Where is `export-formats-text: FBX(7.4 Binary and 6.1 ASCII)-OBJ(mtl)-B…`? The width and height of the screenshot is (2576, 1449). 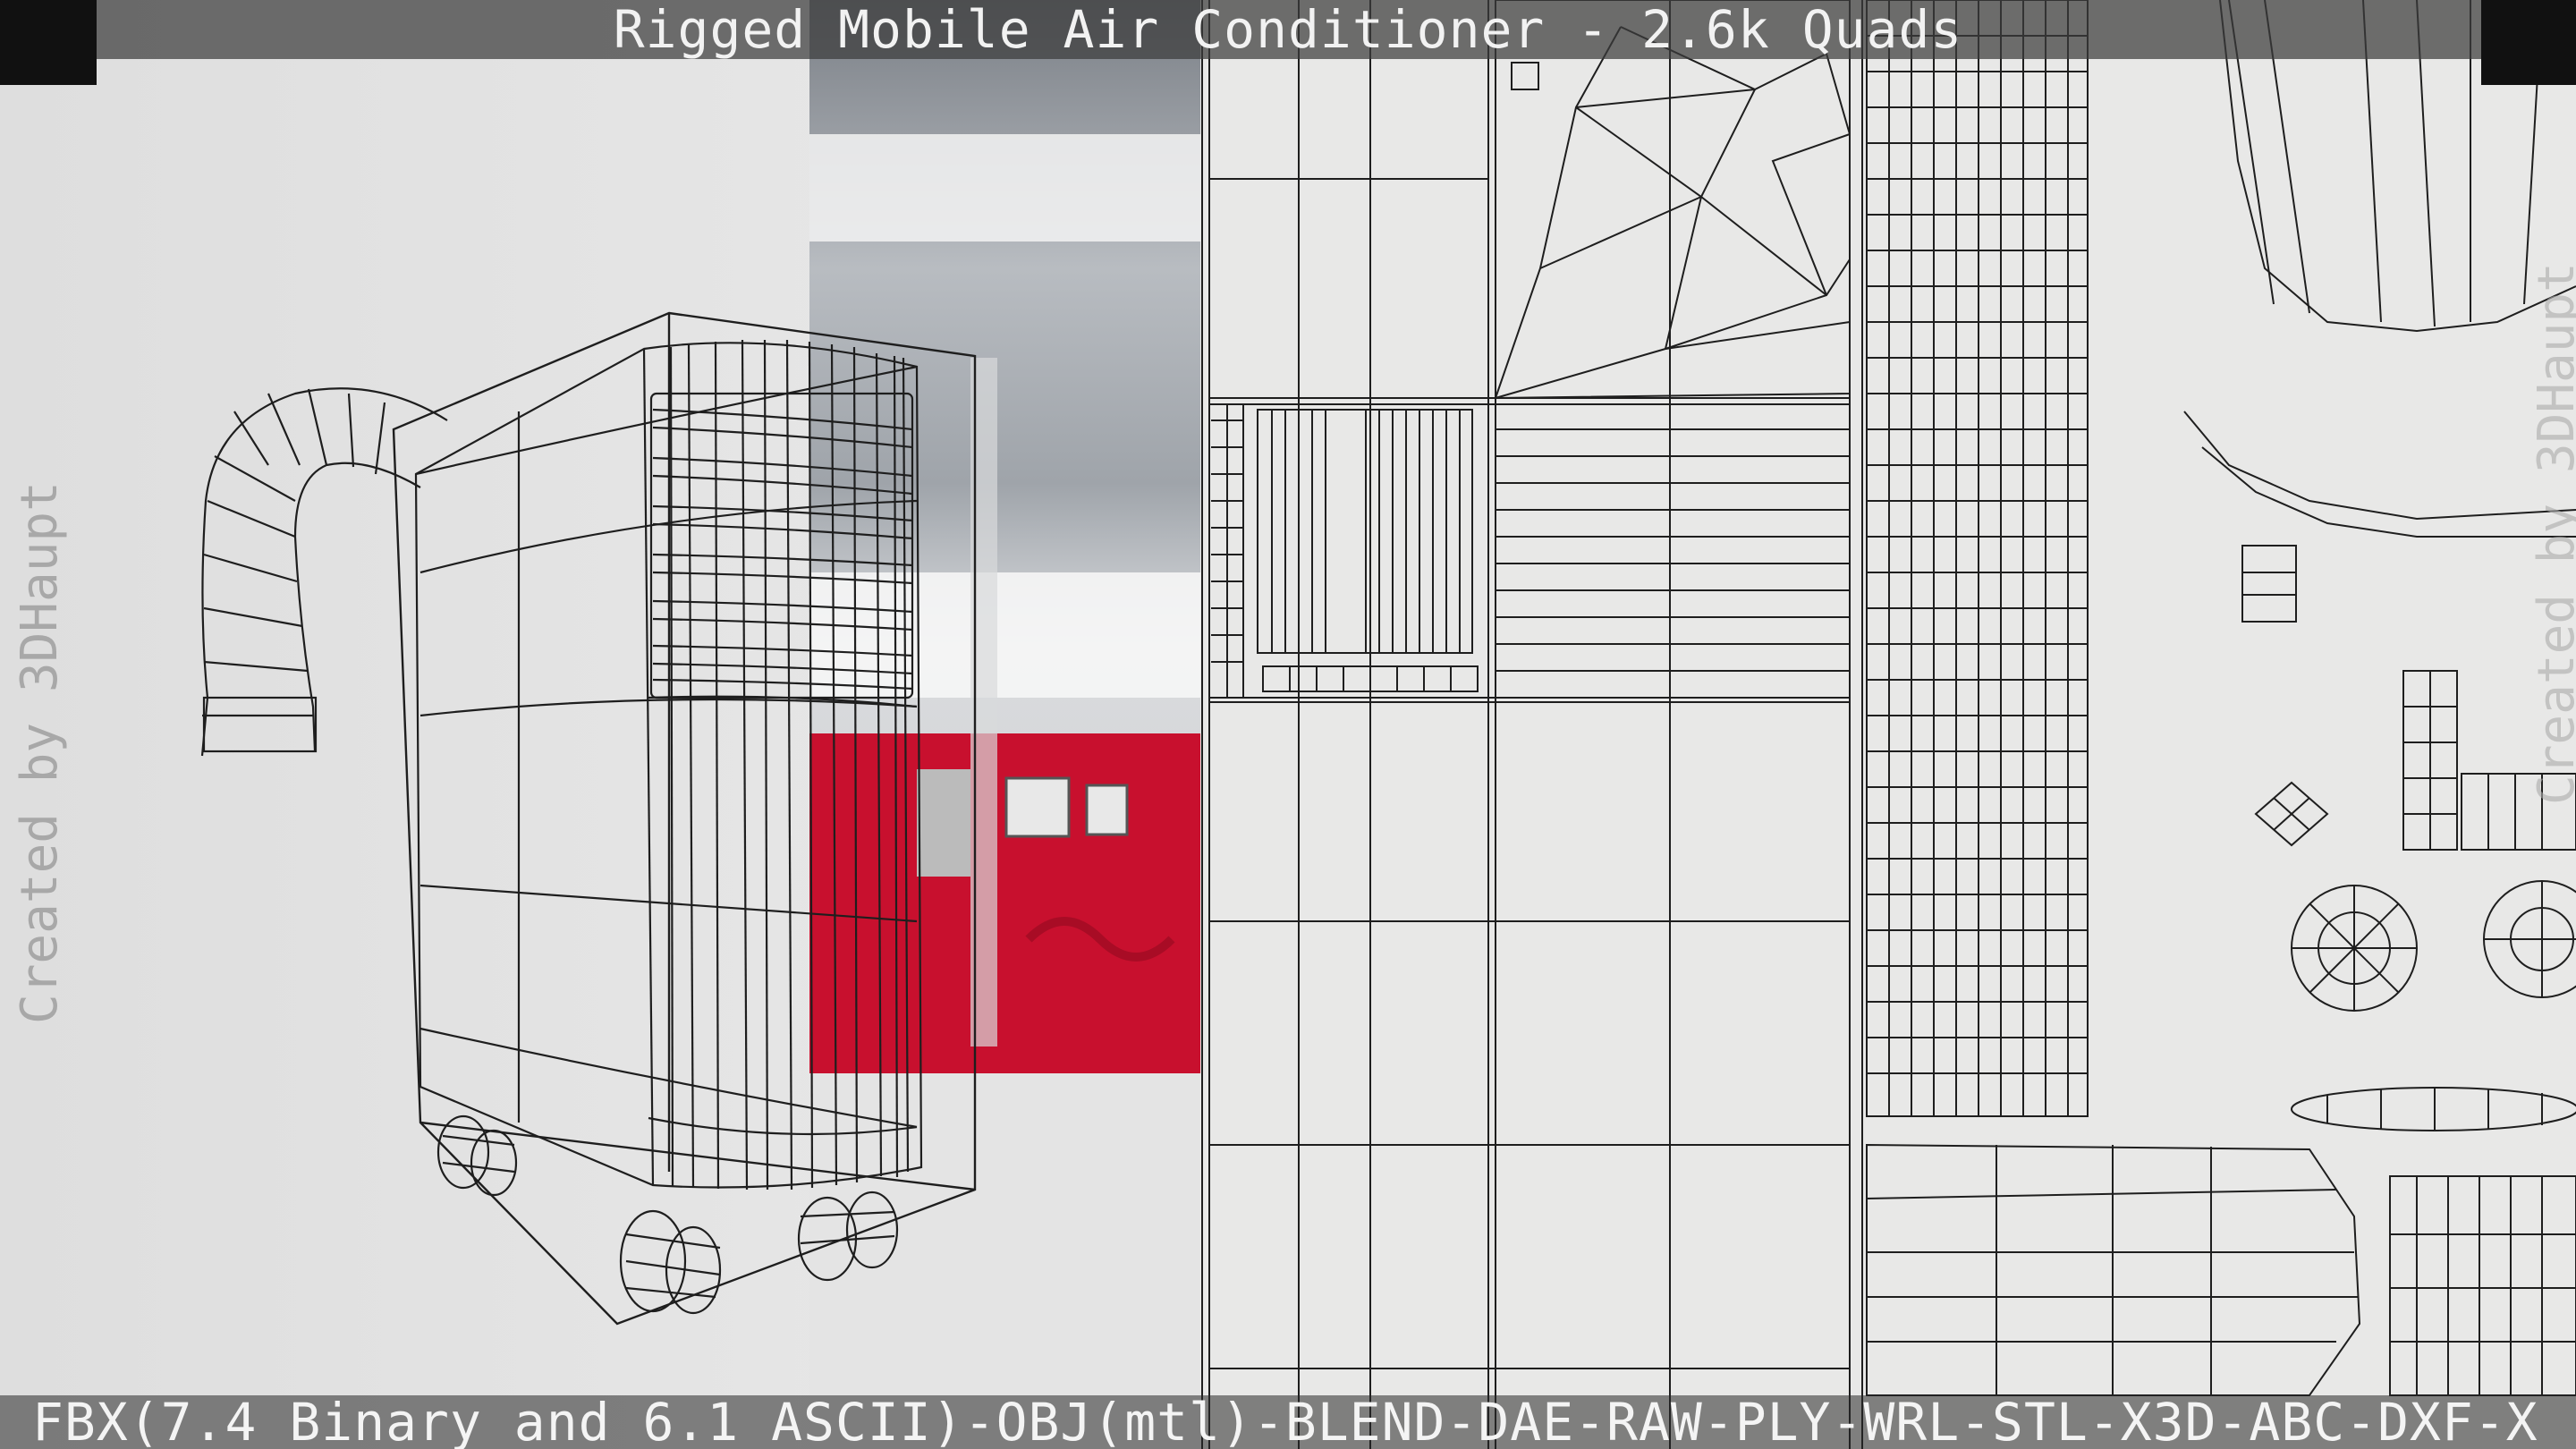 export-formats-text: FBX(7.4 Binary and 6.1 ASCII)-OBJ(mtl)-B… is located at coordinates (1285, 1420).